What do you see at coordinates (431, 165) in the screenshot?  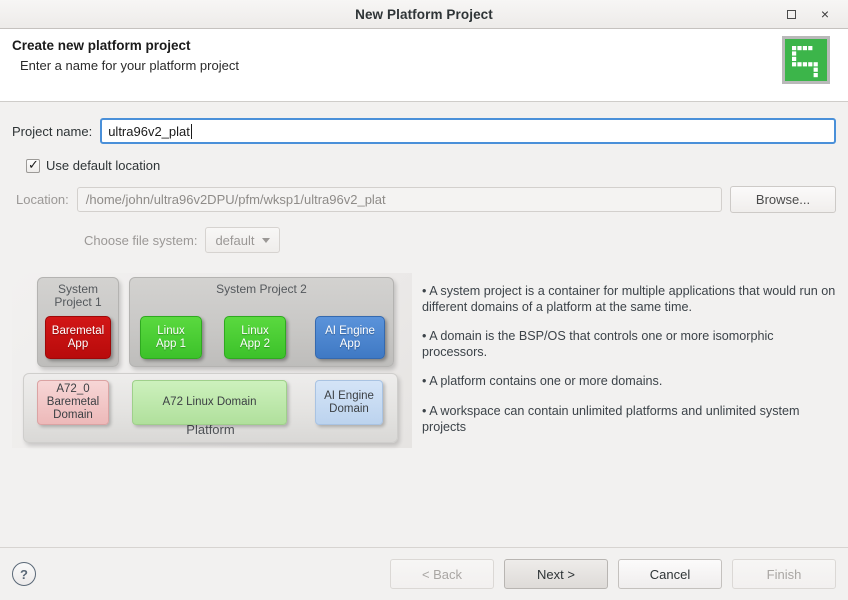 I see `use-default-location-row: ✓ Use default location` at bounding box center [431, 165].